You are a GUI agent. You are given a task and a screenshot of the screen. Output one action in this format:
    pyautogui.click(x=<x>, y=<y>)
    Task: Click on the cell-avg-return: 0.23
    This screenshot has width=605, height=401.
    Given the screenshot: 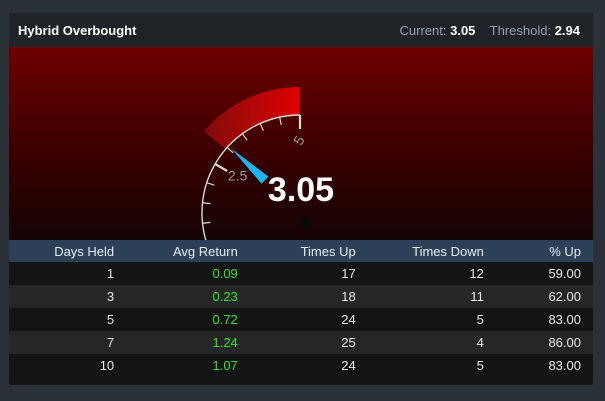 What is the action you would take?
    pyautogui.click(x=225, y=296)
    